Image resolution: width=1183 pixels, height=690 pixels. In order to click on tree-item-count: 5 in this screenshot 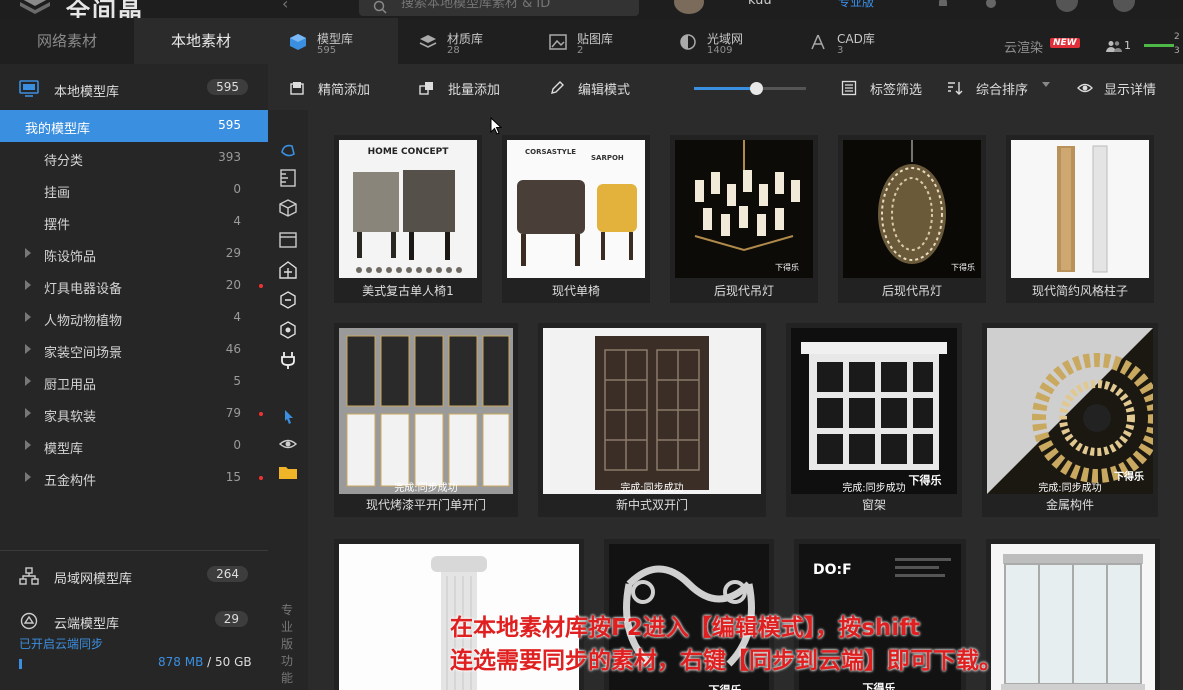, I will do `click(237, 381)`.